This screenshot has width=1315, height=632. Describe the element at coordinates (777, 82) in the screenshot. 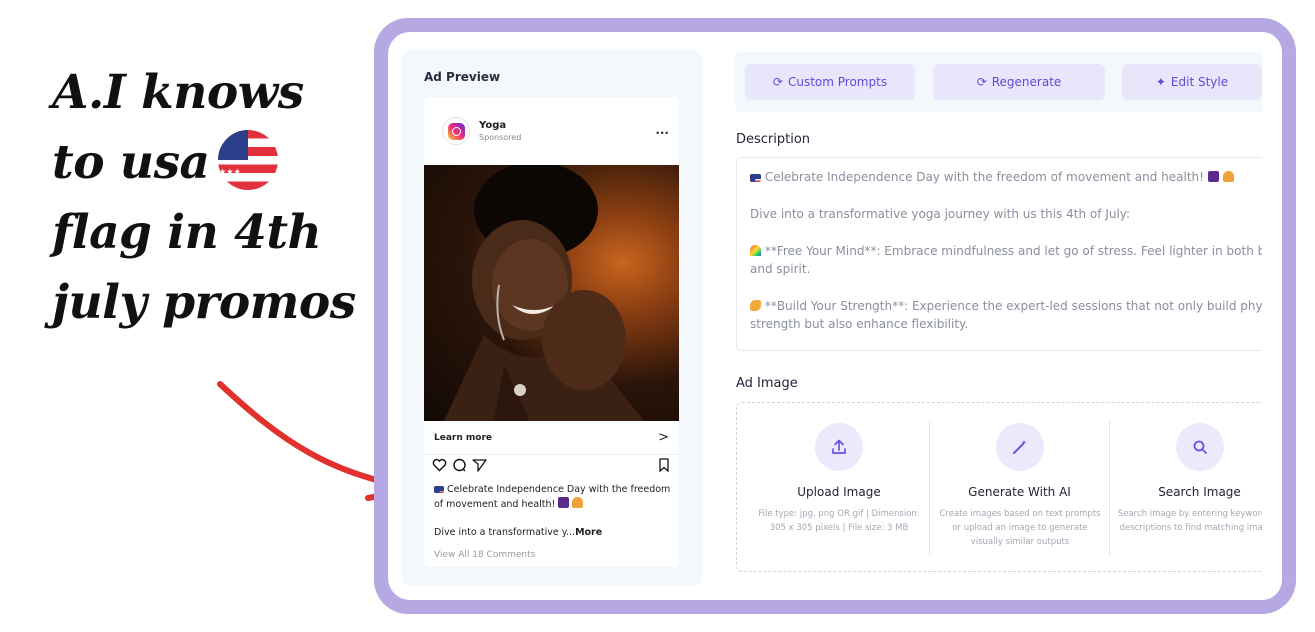

I see `refresh-icon: ⟳` at that location.